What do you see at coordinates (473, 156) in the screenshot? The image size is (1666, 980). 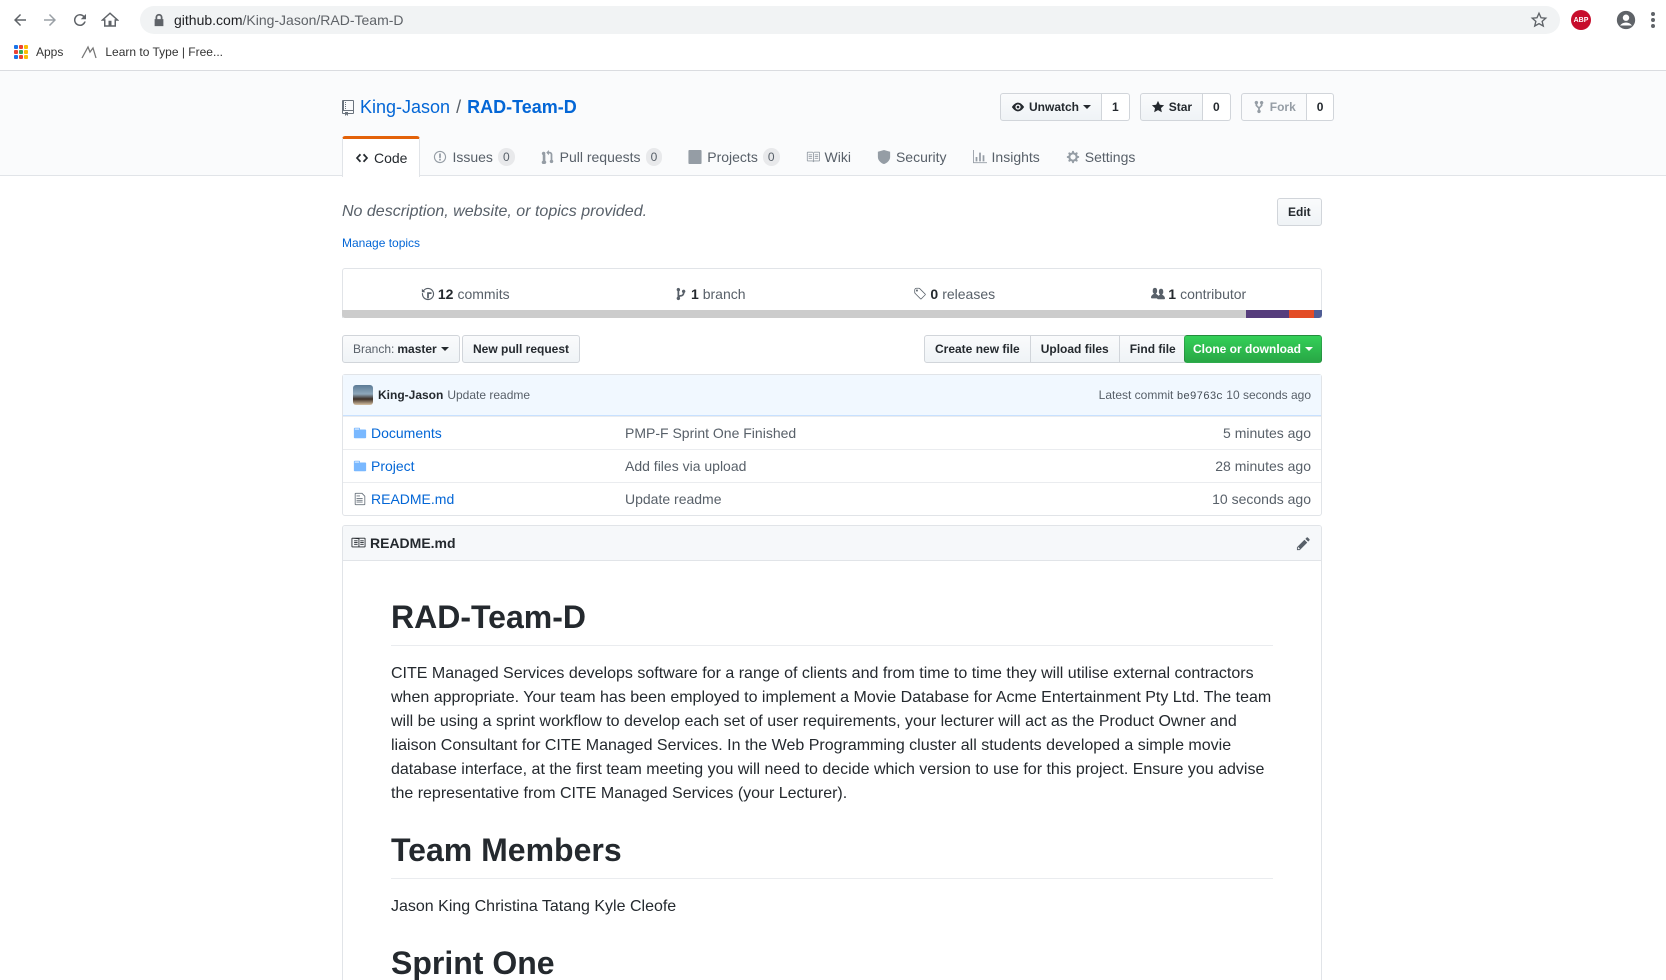 I see `tab-issues: Issues 0` at bounding box center [473, 156].